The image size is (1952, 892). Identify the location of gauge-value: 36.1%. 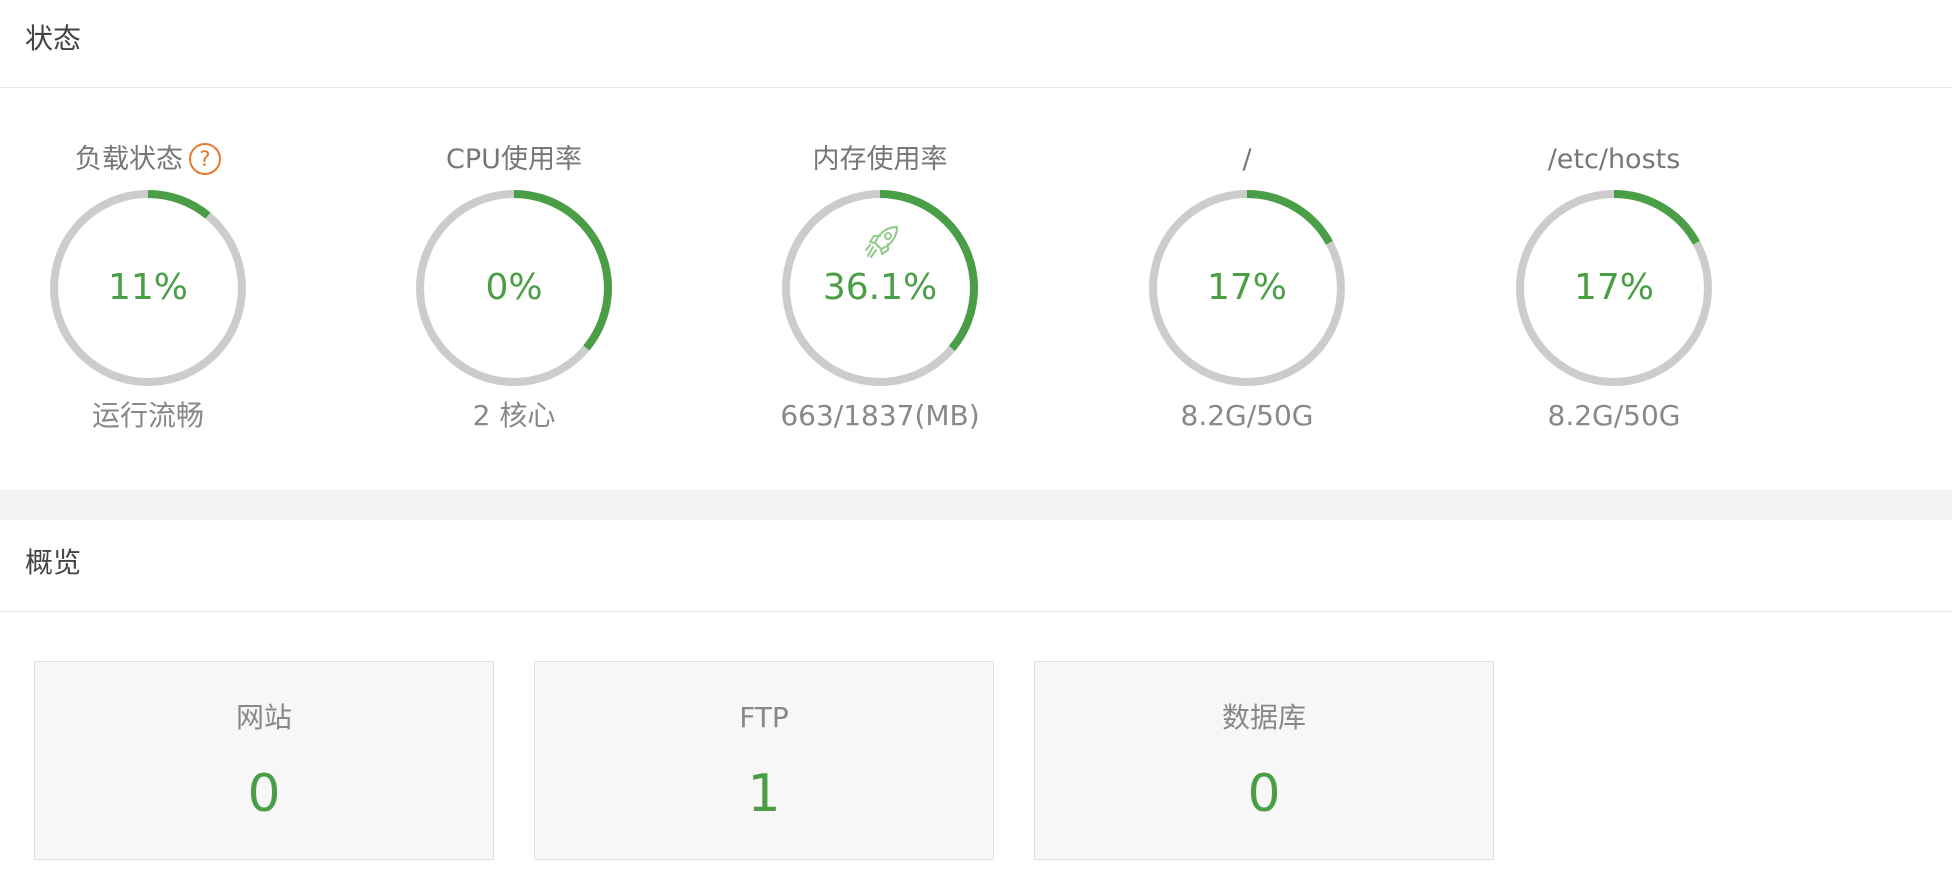
(880, 287).